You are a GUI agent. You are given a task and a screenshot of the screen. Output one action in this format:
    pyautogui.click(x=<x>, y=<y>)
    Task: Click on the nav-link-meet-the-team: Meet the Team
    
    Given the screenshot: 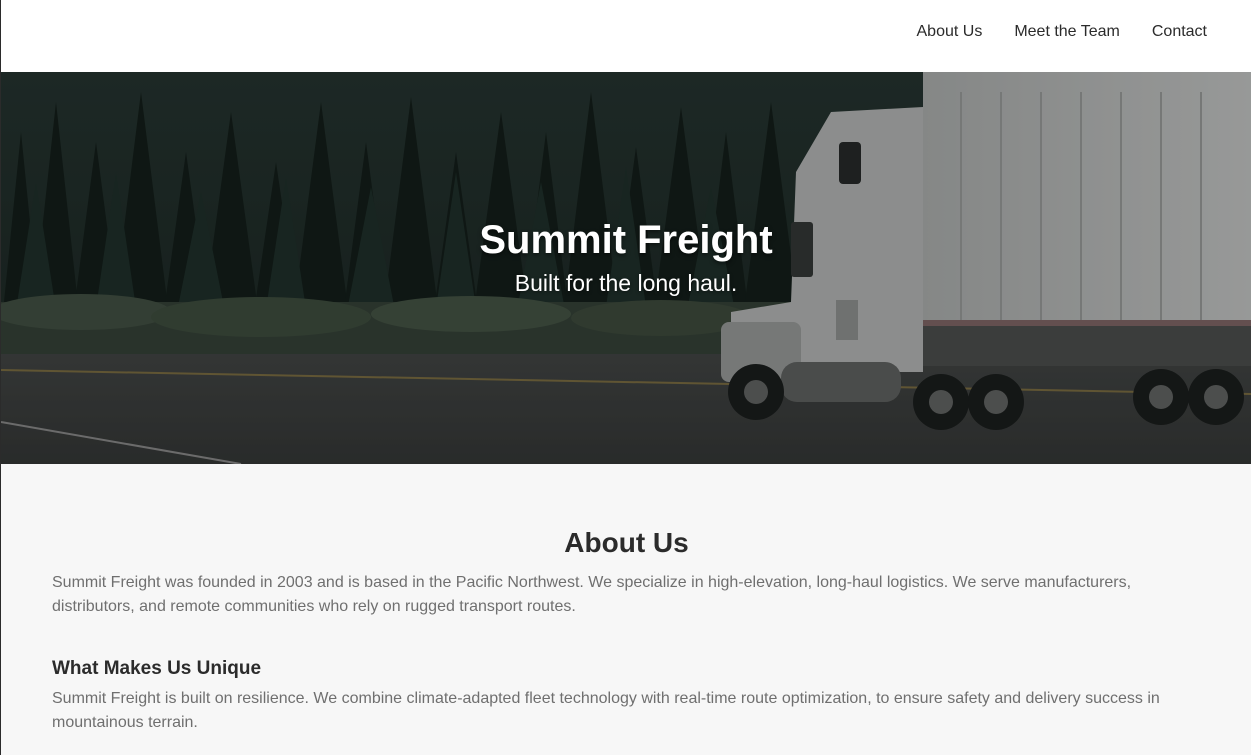 What is the action you would take?
    pyautogui.click(x=1067, y=32)
    